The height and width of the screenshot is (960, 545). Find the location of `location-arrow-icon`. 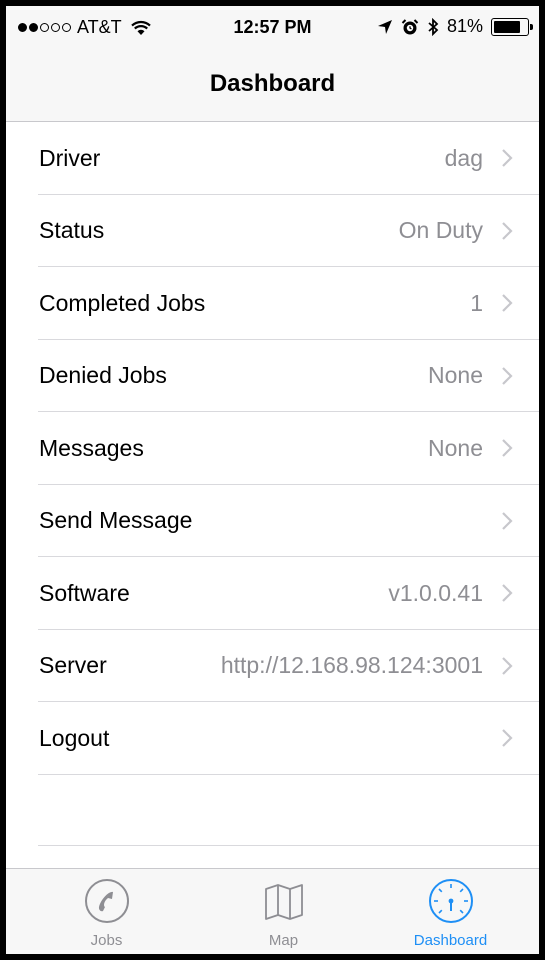

location-arrow-icon is located at coordinates (384, 26).